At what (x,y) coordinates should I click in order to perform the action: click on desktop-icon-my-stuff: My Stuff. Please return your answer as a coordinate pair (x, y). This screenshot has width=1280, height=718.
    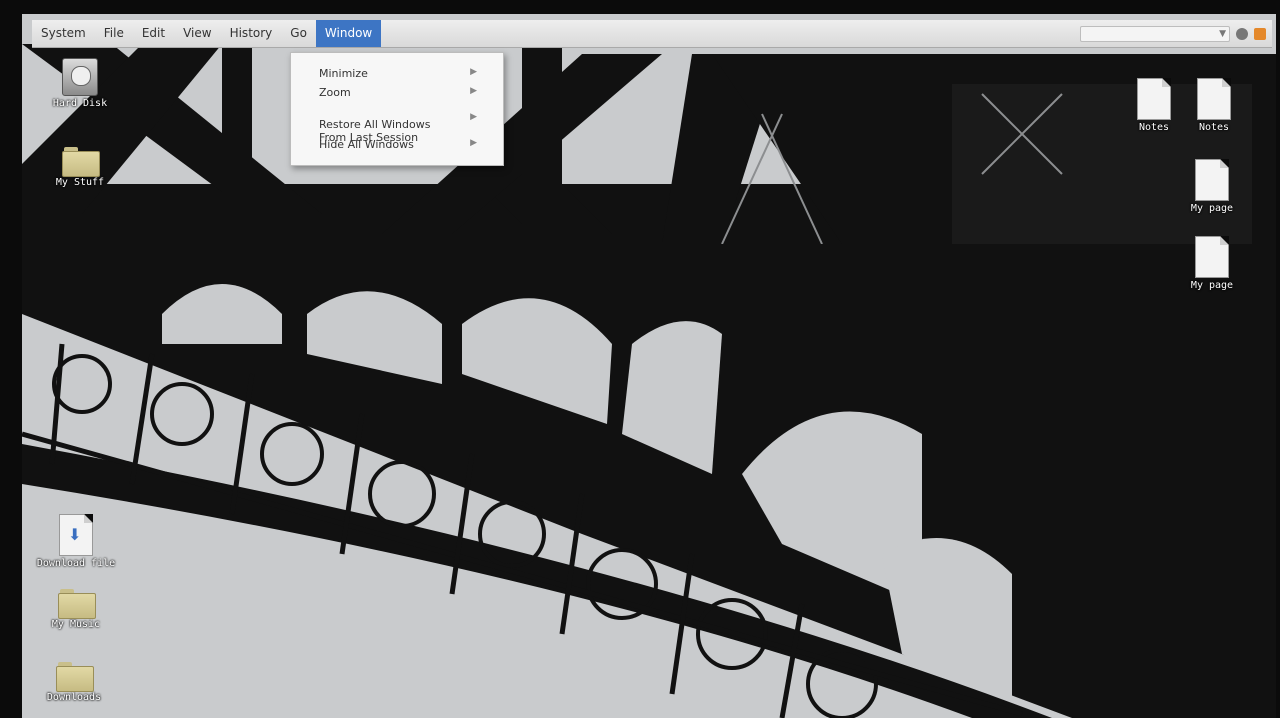
    Looking at the image, I should click on (80, 167).